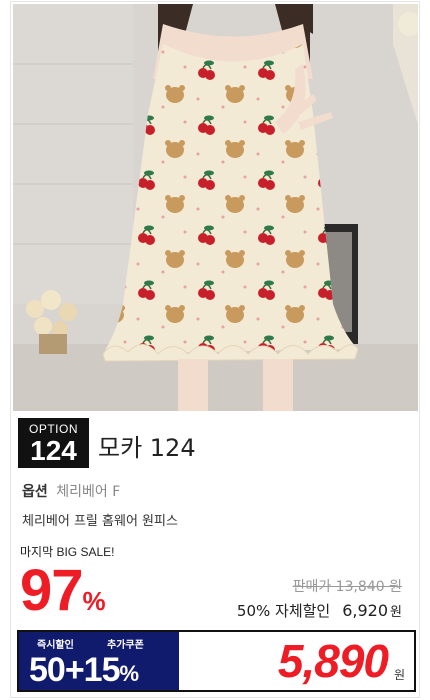 The height and width of the screenshot is (700, 430). I want to click on option-label: OPTION, so click(53, 429).